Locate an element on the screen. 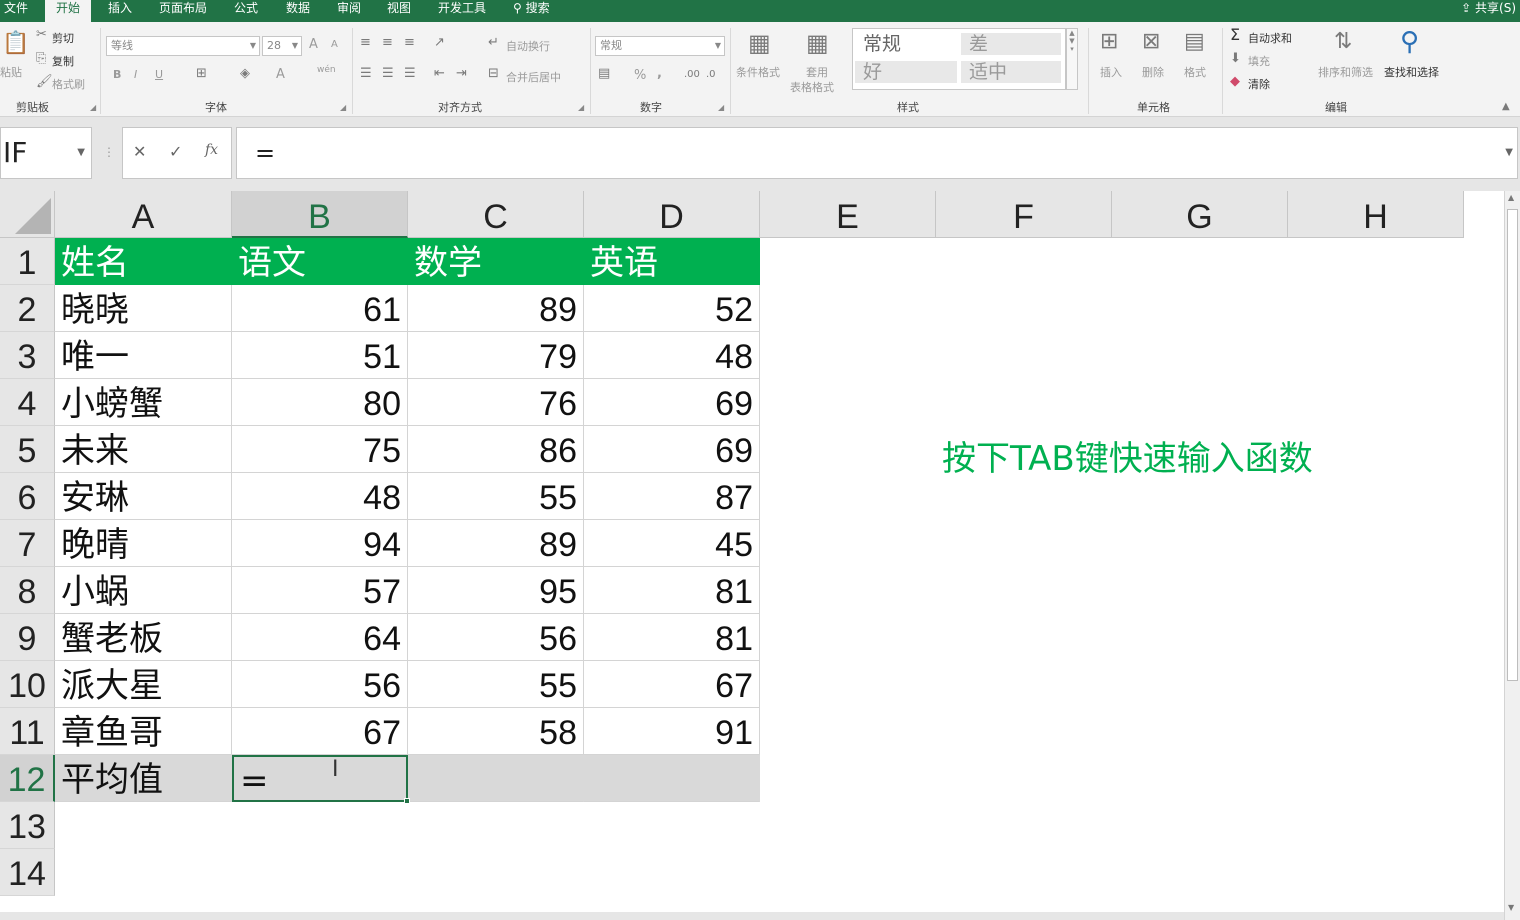 Image resolution: width=1520 pixels, height=920 pixels. table-cell: 95 is located at coordinates (496, 590).